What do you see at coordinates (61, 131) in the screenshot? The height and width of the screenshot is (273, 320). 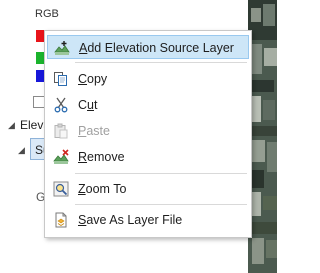 I see `paste-icon` at bounding box center [61, 131].